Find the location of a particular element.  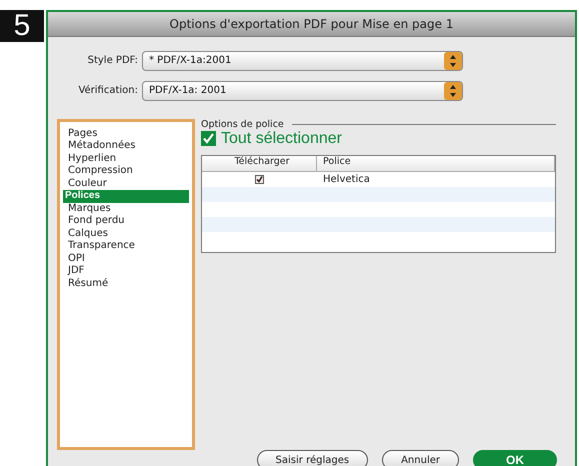

window-title: Options d'exportation PDF pour Mise en page 1 is located at coordinates (311, 24).